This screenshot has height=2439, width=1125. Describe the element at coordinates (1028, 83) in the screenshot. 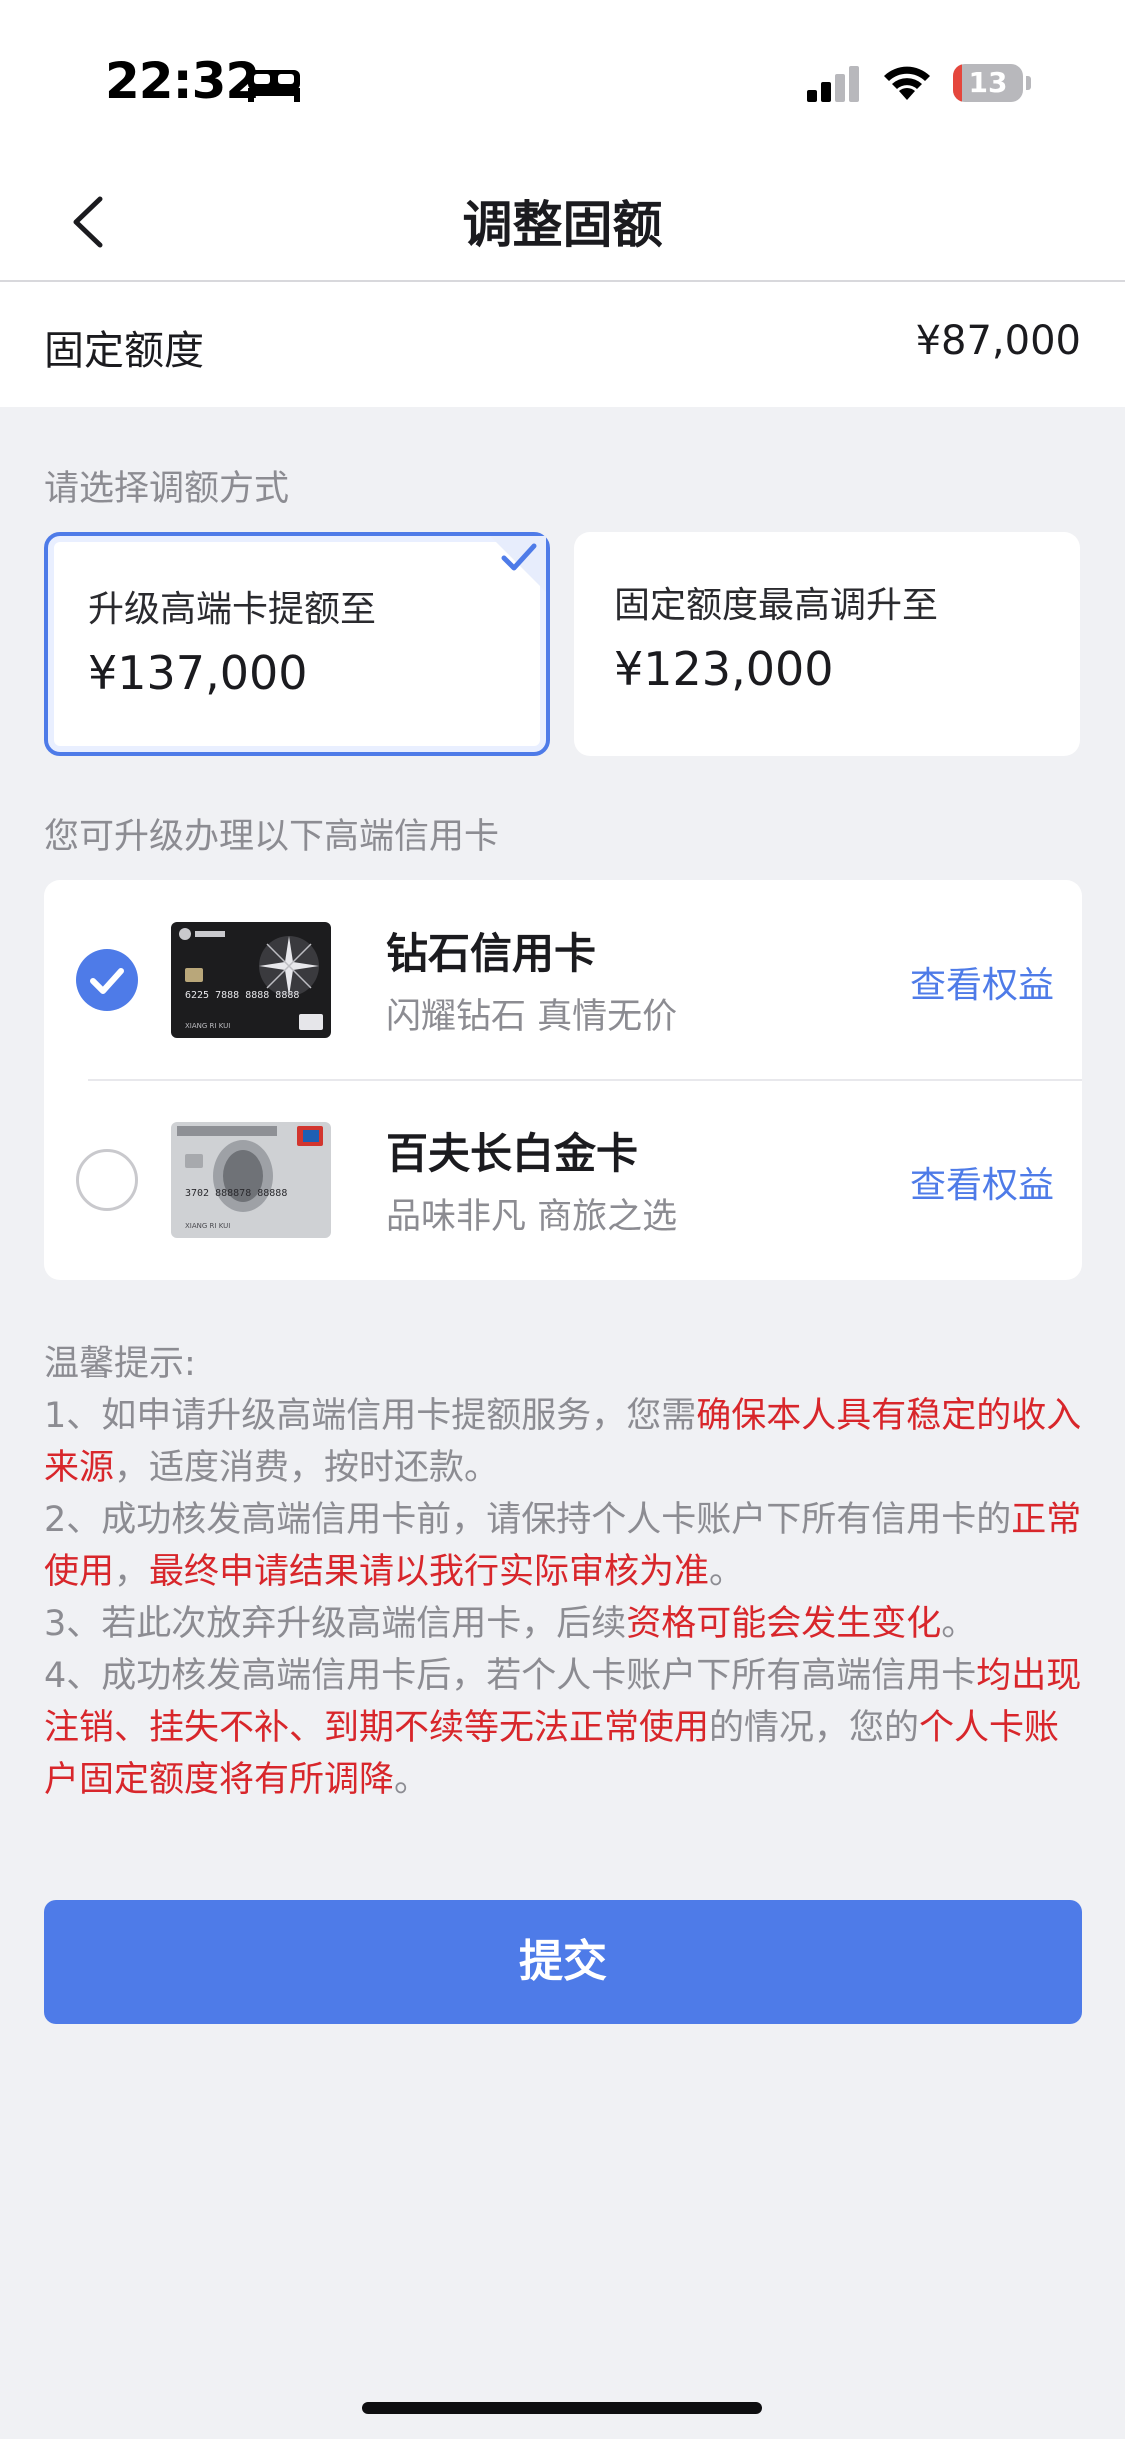

I see `battery-cap` at that location.